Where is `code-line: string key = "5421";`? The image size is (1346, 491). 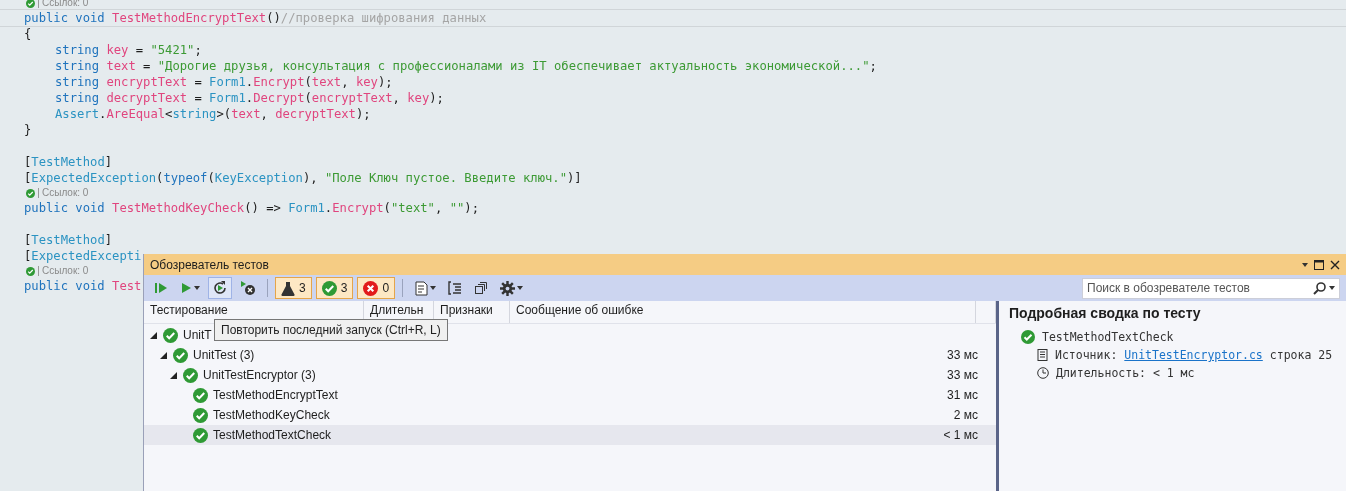 code-line: string key = "5421"; is located at coordinates (128, 50).